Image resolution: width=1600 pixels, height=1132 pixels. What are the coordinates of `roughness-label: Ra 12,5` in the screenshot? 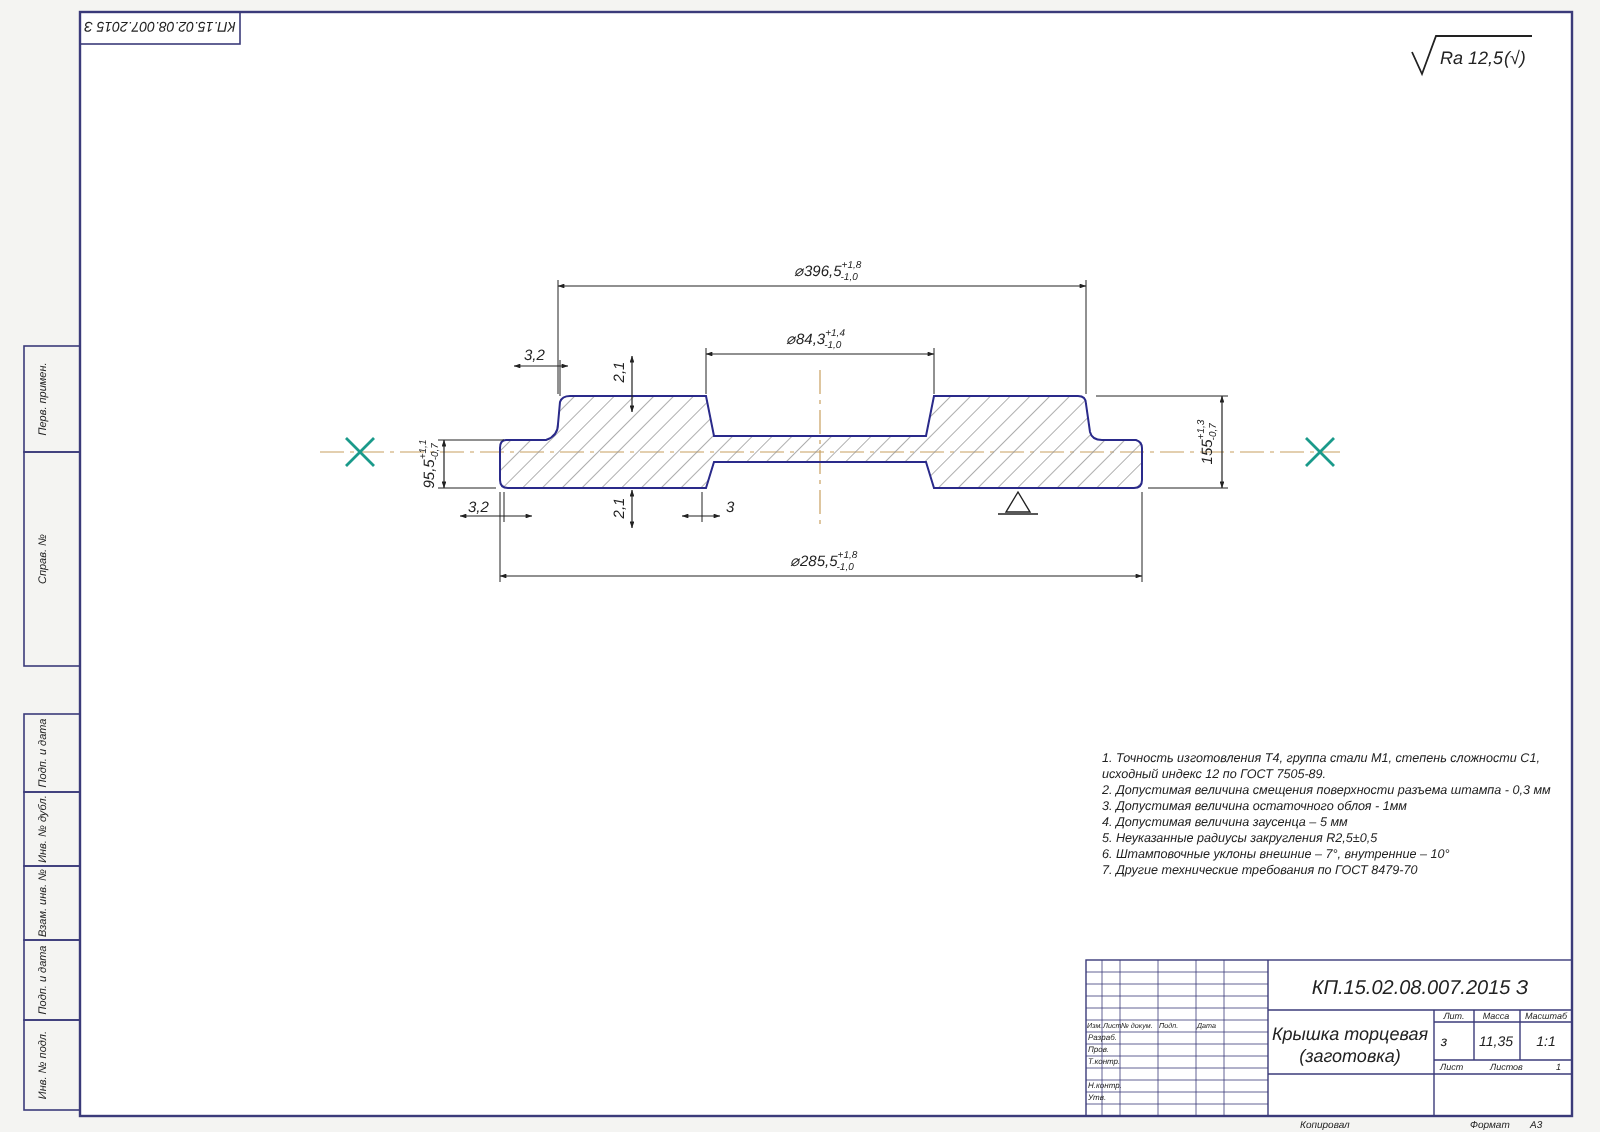 It's located at (1472, 58).